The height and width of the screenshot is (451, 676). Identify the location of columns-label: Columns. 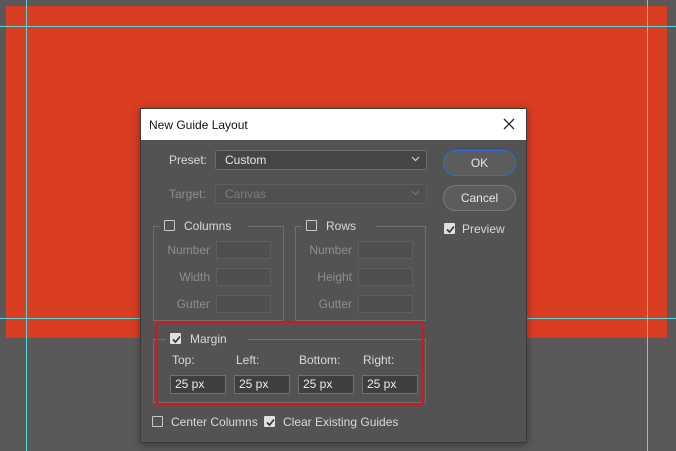
(208, 226).